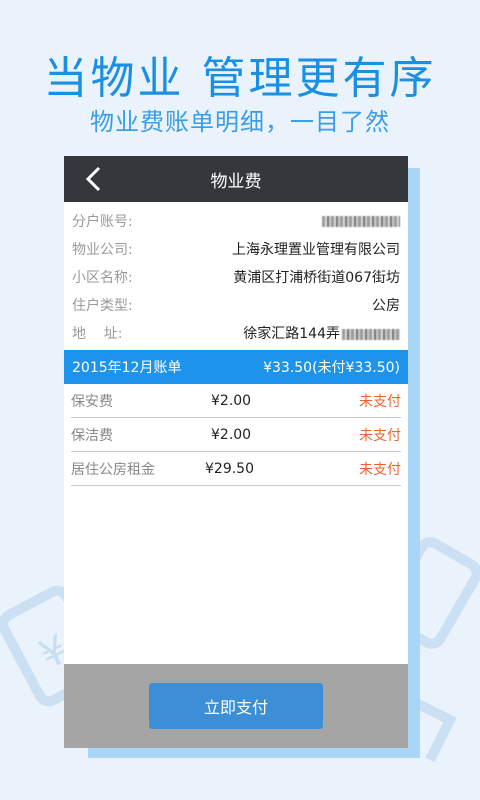 The image size is (480, 800). I want to click on fee-amount: ¥29.50, so click(229, 468).